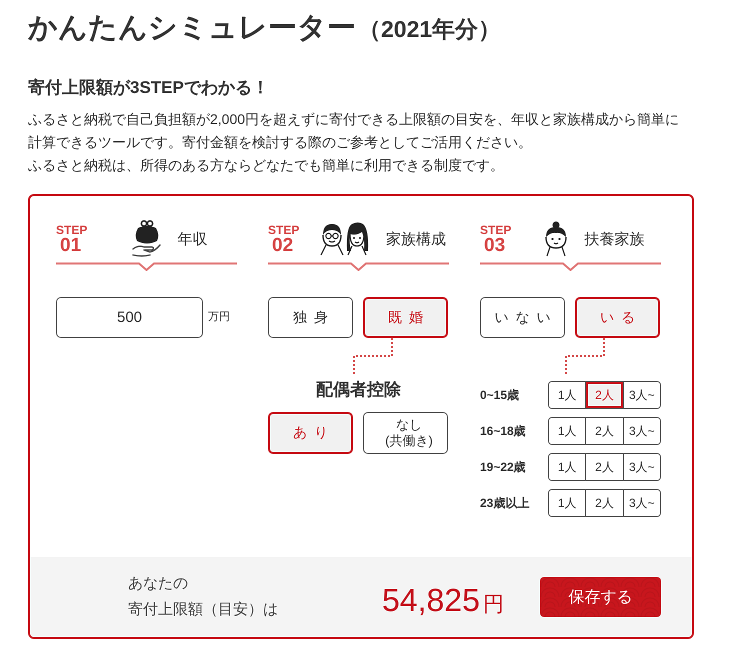 The height and width of the screenshot is (653, 737). Describe the element at coordinates (604, 395) in the screenshot. I see `count-button: 2人` at that location.